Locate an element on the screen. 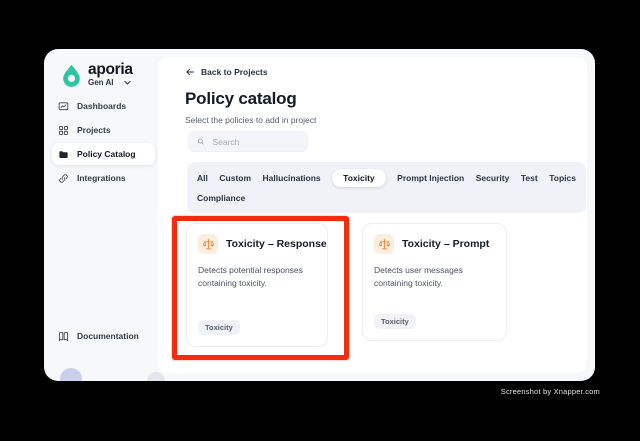 This screenshot has height=441, width=640. brand-name: aporia is located at coordinates (110, 69).